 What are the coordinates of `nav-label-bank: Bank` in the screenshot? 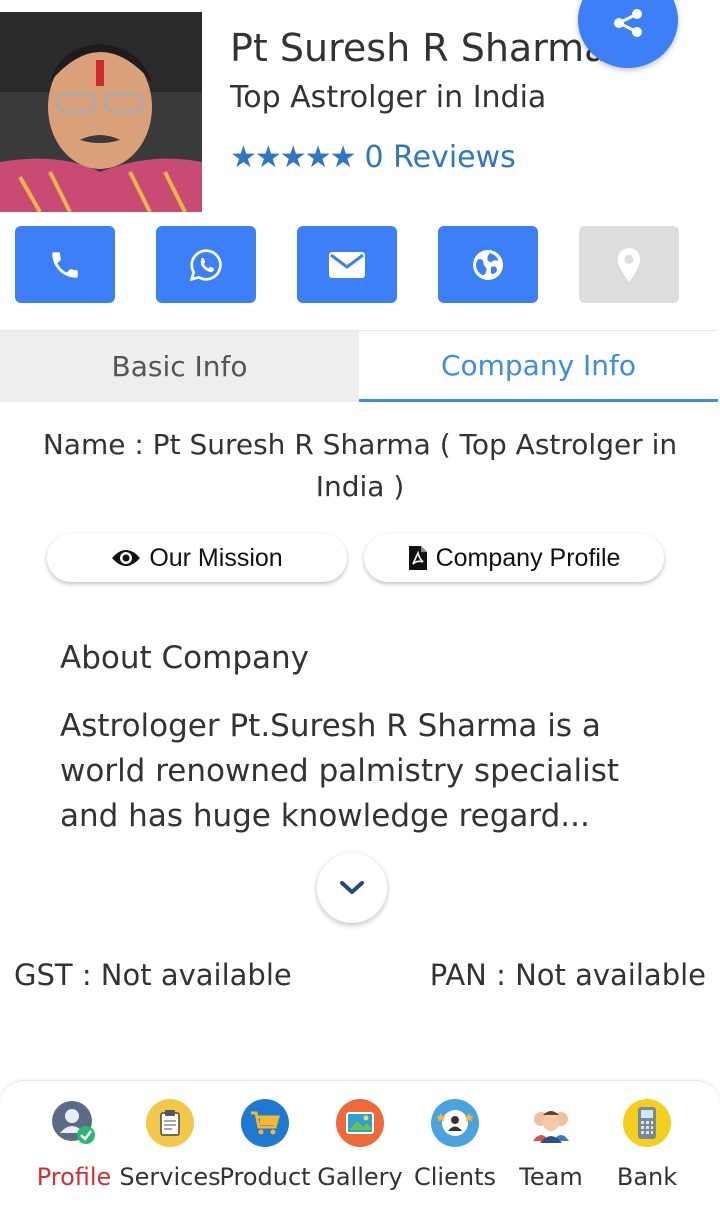 It's located at (647, 1177).